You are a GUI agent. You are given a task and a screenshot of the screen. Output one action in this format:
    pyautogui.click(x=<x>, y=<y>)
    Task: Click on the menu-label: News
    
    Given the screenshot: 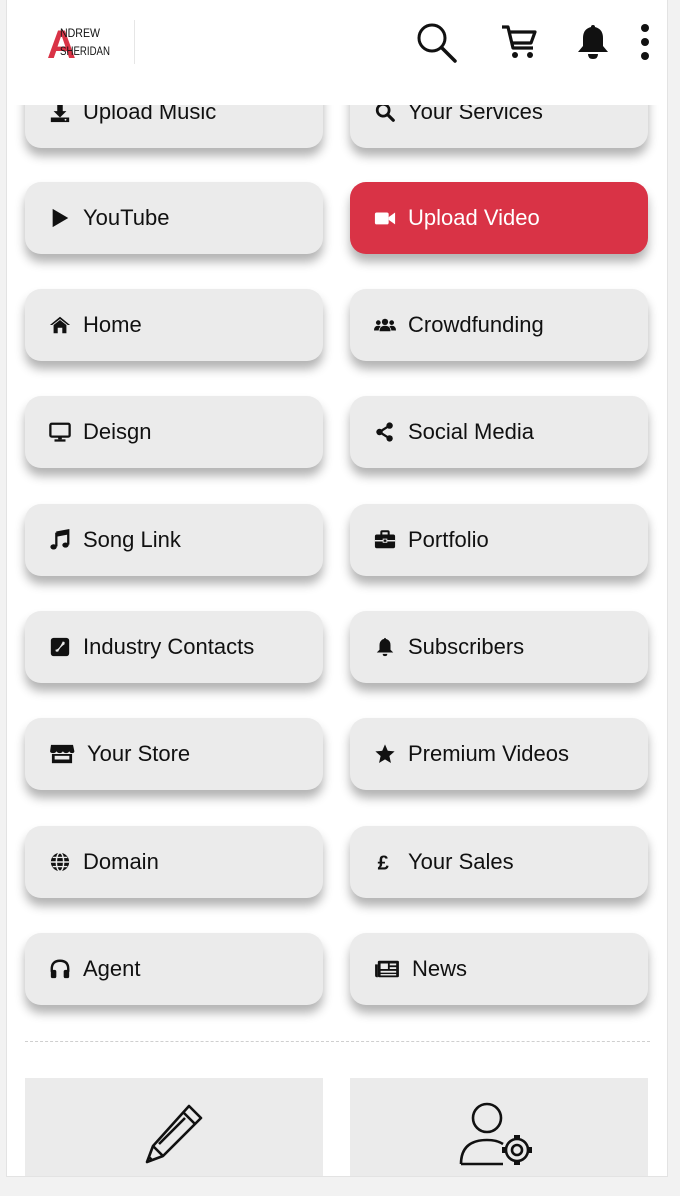 What is the action you would take?
    pyautogui.click(x=440, y=968)
    